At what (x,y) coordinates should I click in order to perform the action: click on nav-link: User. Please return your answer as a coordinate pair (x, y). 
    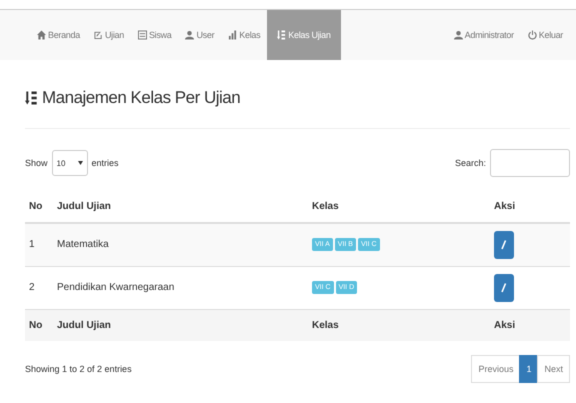
    Looking at the image, I should click on (200, 35).